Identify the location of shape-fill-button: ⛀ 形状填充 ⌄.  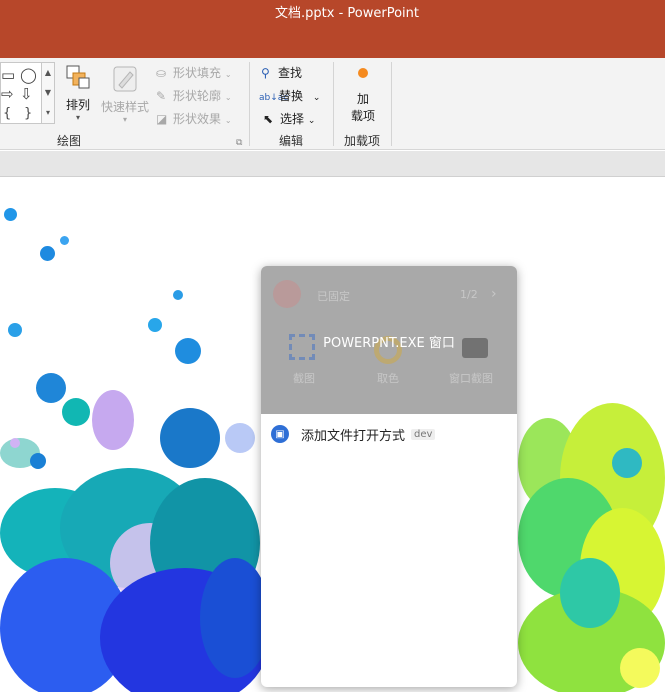
(194, 72).